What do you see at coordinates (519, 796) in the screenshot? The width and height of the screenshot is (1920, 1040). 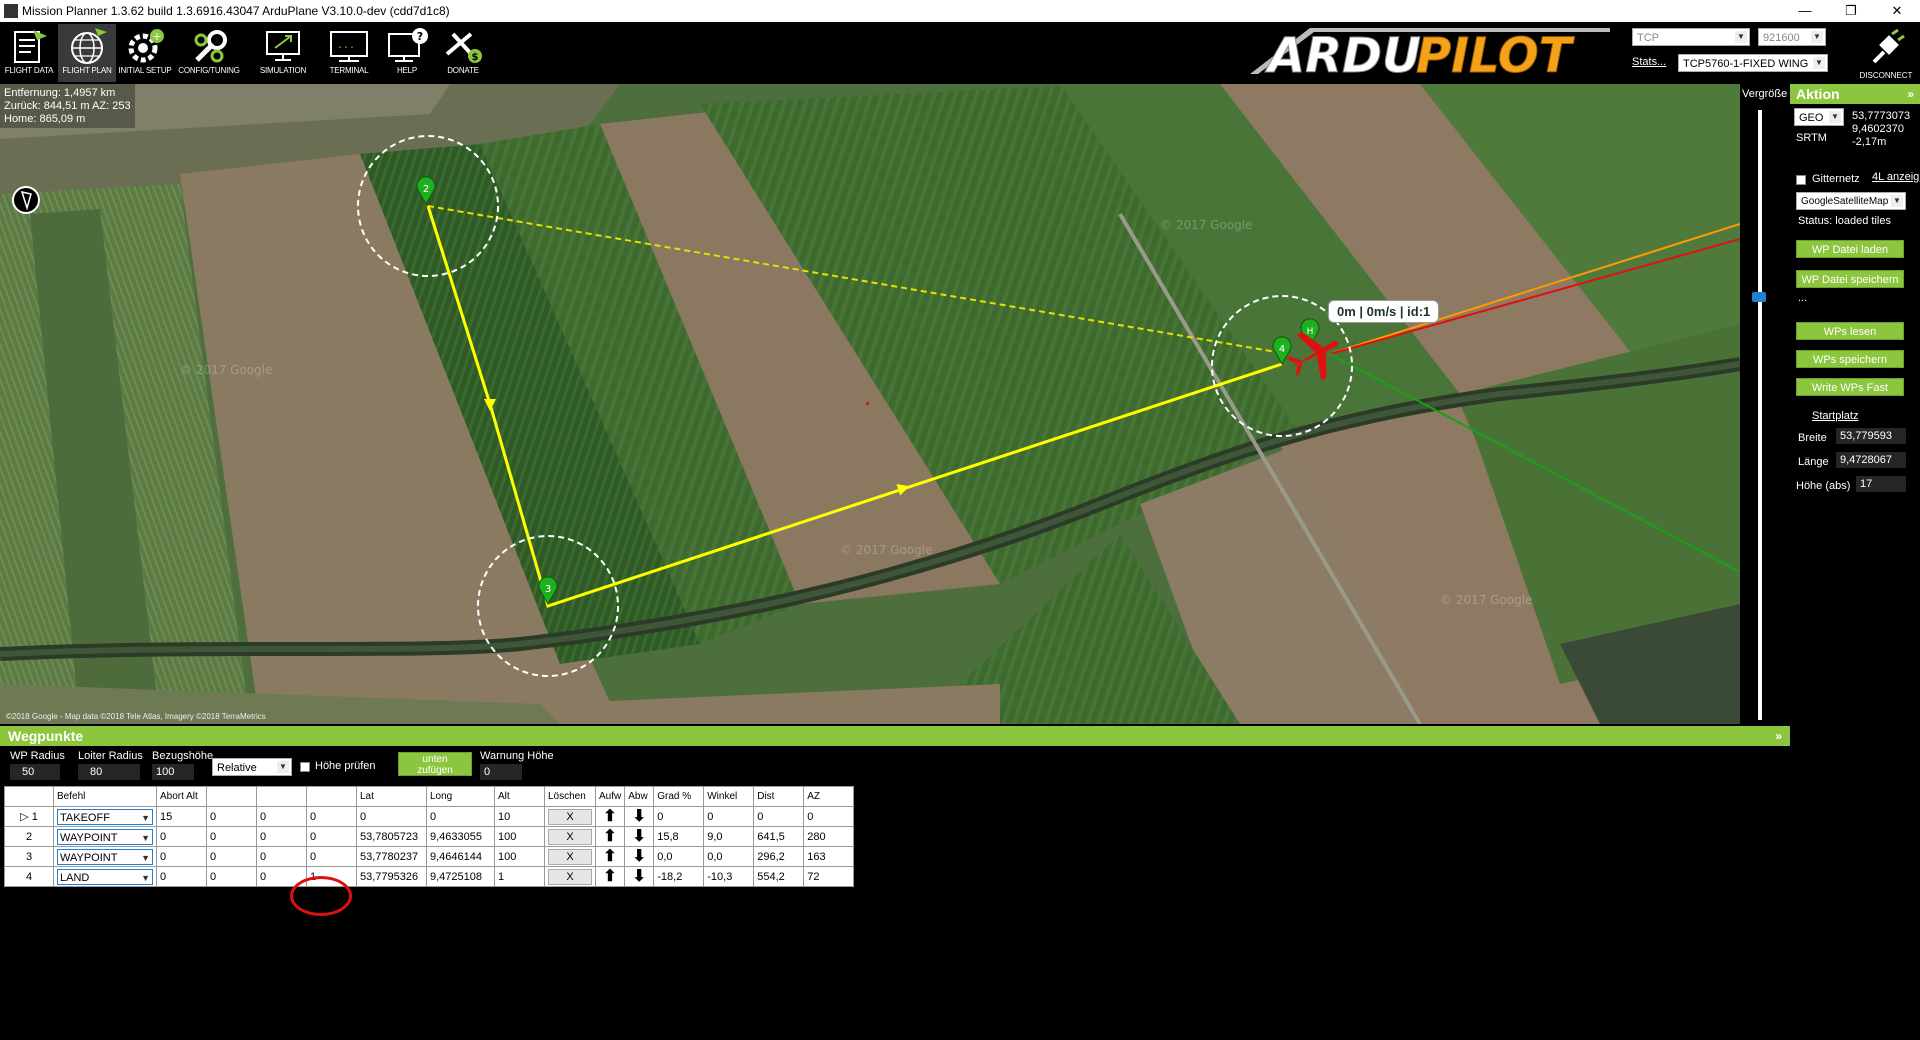 I see `column-header: Alt` at bounding box center [519, 796].